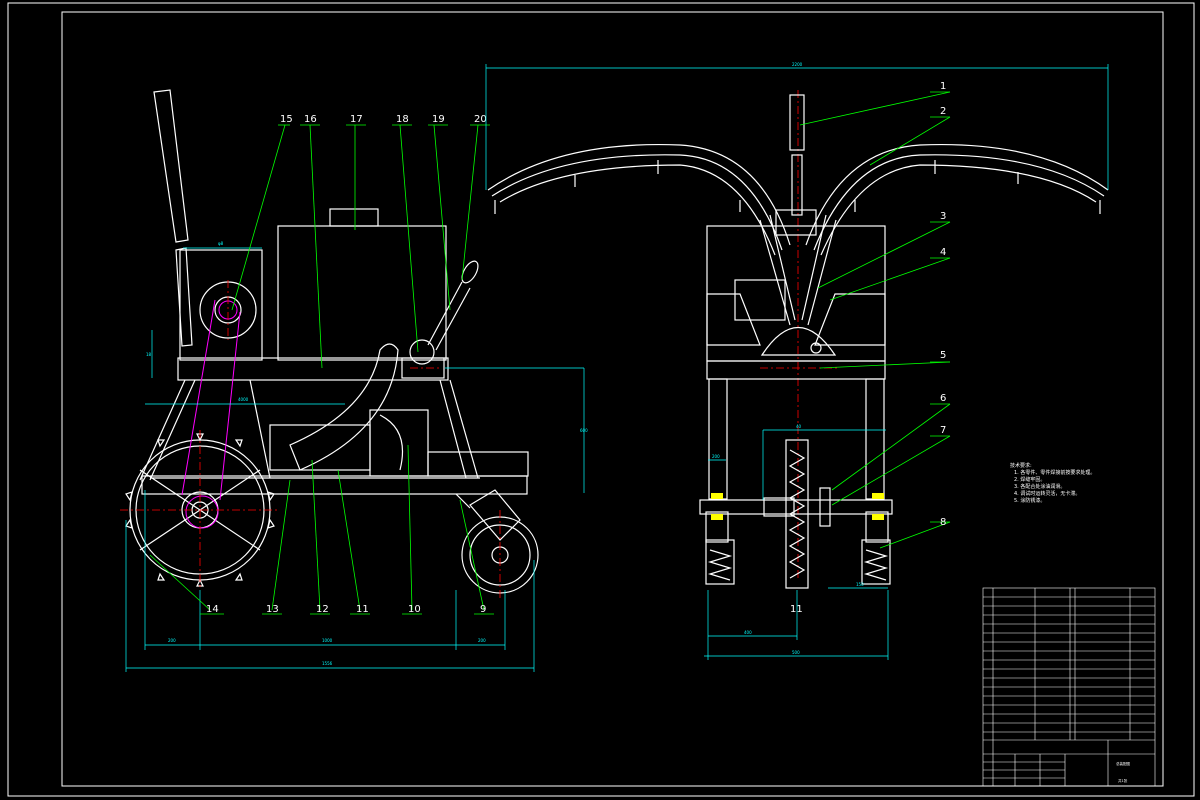 Image resolution: width=1200 pixels, height=800 pixels. I want to click on part-10: 10, so click(414, 609).